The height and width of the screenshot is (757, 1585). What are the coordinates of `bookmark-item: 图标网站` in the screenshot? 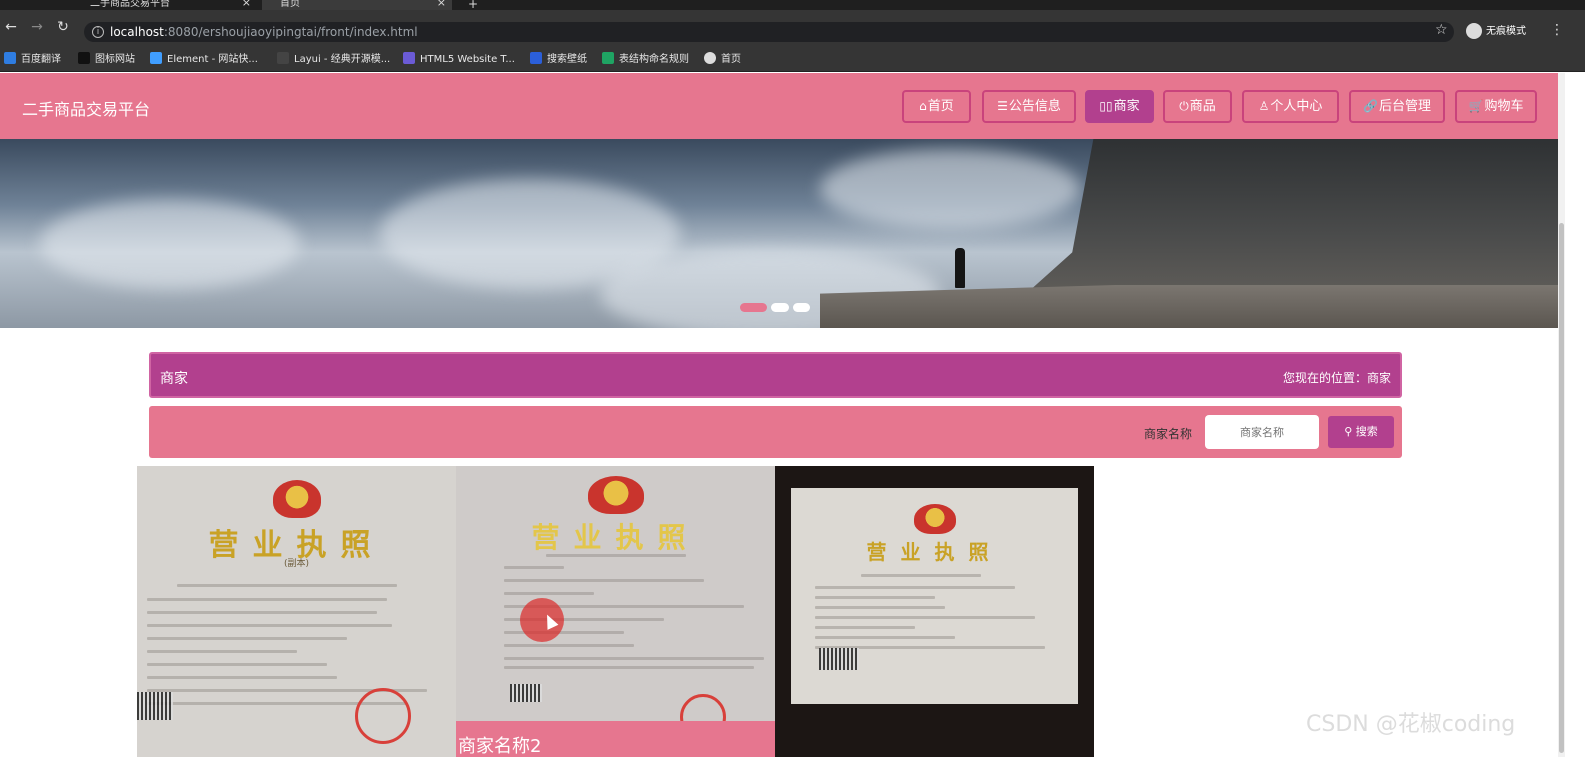 It's located at (106, 59).